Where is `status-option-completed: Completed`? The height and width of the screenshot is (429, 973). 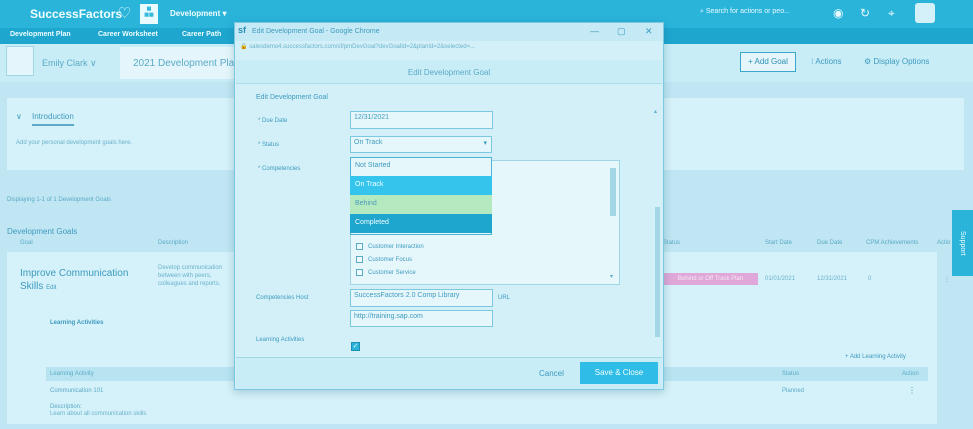
status-option-completed: Completed is located at coordinates (421, 223).